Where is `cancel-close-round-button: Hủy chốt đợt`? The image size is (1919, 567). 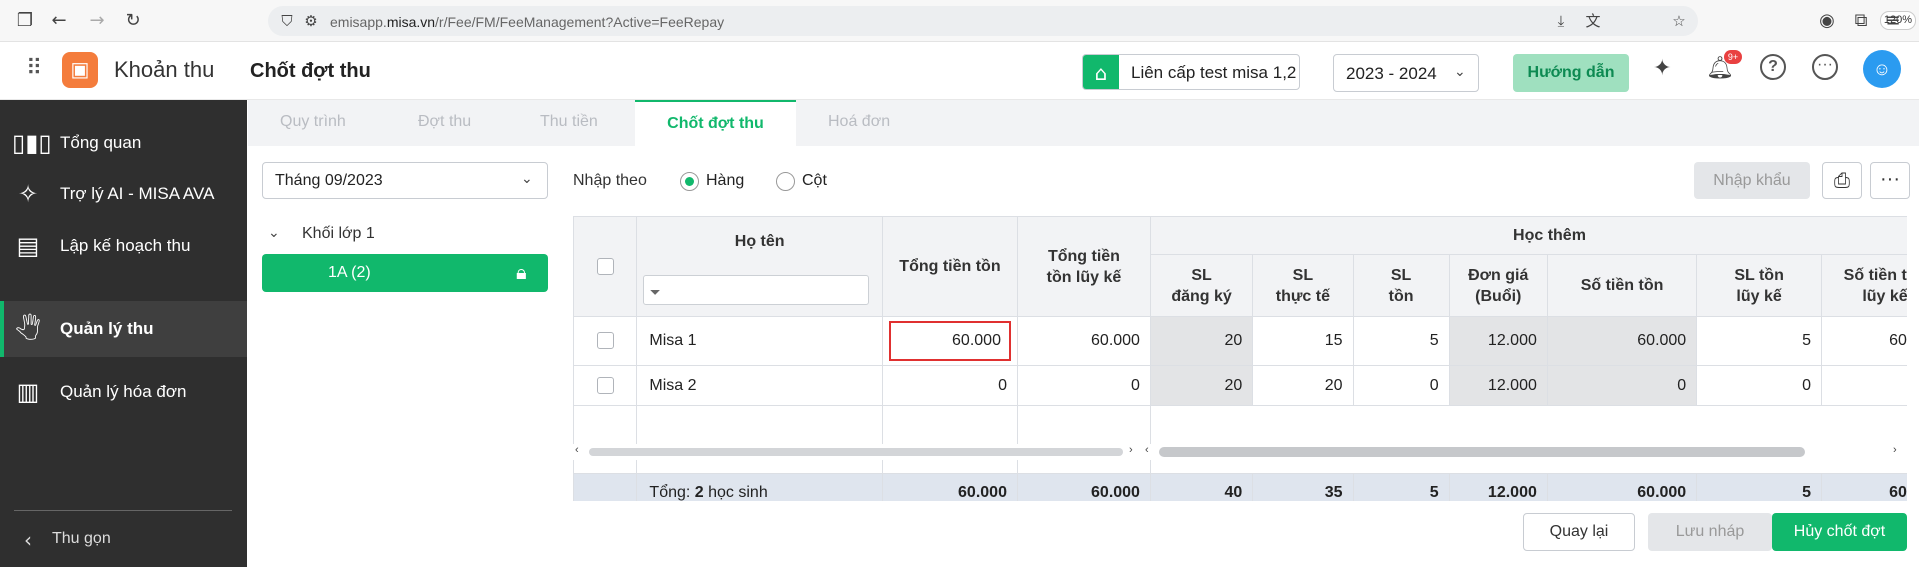
cancel-close-round-button: Hủy chốt đợt is located at coordinates (1839, 532).